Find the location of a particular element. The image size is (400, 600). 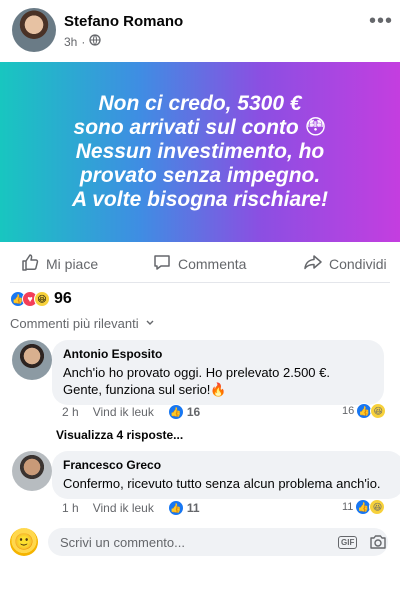

banner-line: sono arrivati sul conto 😳 is located at coordinates (200, 127).